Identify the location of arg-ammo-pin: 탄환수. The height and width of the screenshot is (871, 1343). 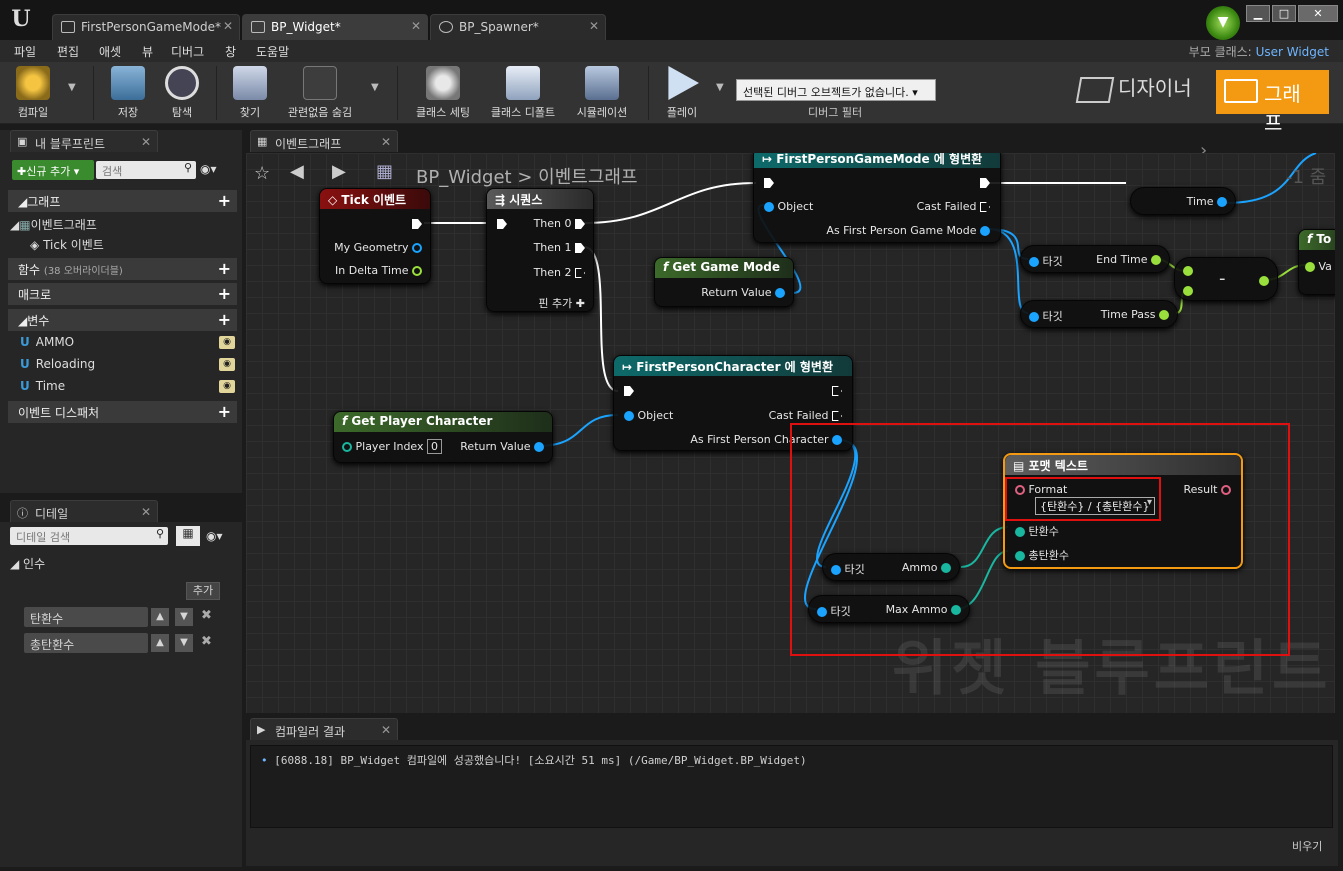
(1037, 531).